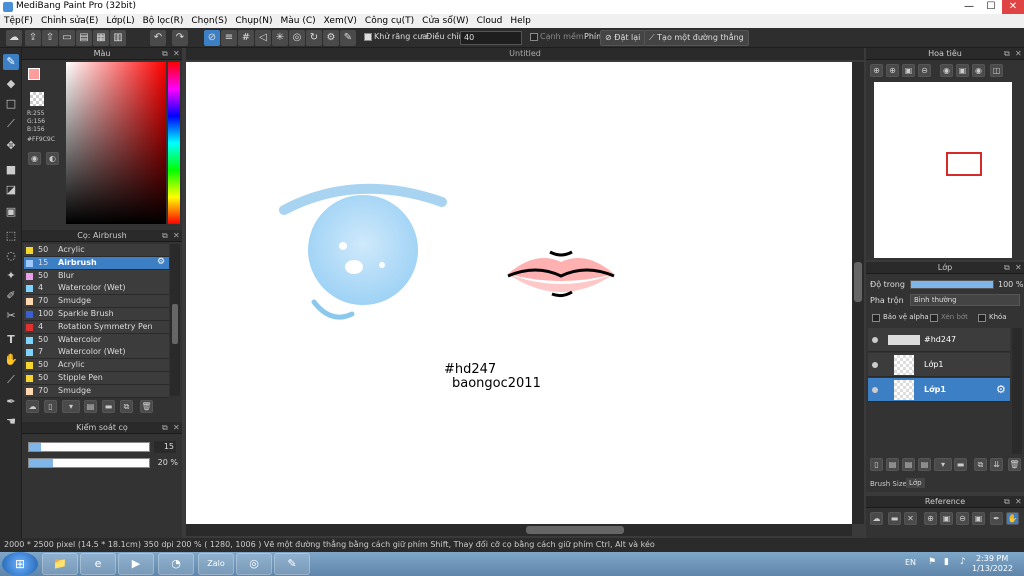 The image size is (1024, 576). I want to click on brush-opacity-slider, so click(89, 463).